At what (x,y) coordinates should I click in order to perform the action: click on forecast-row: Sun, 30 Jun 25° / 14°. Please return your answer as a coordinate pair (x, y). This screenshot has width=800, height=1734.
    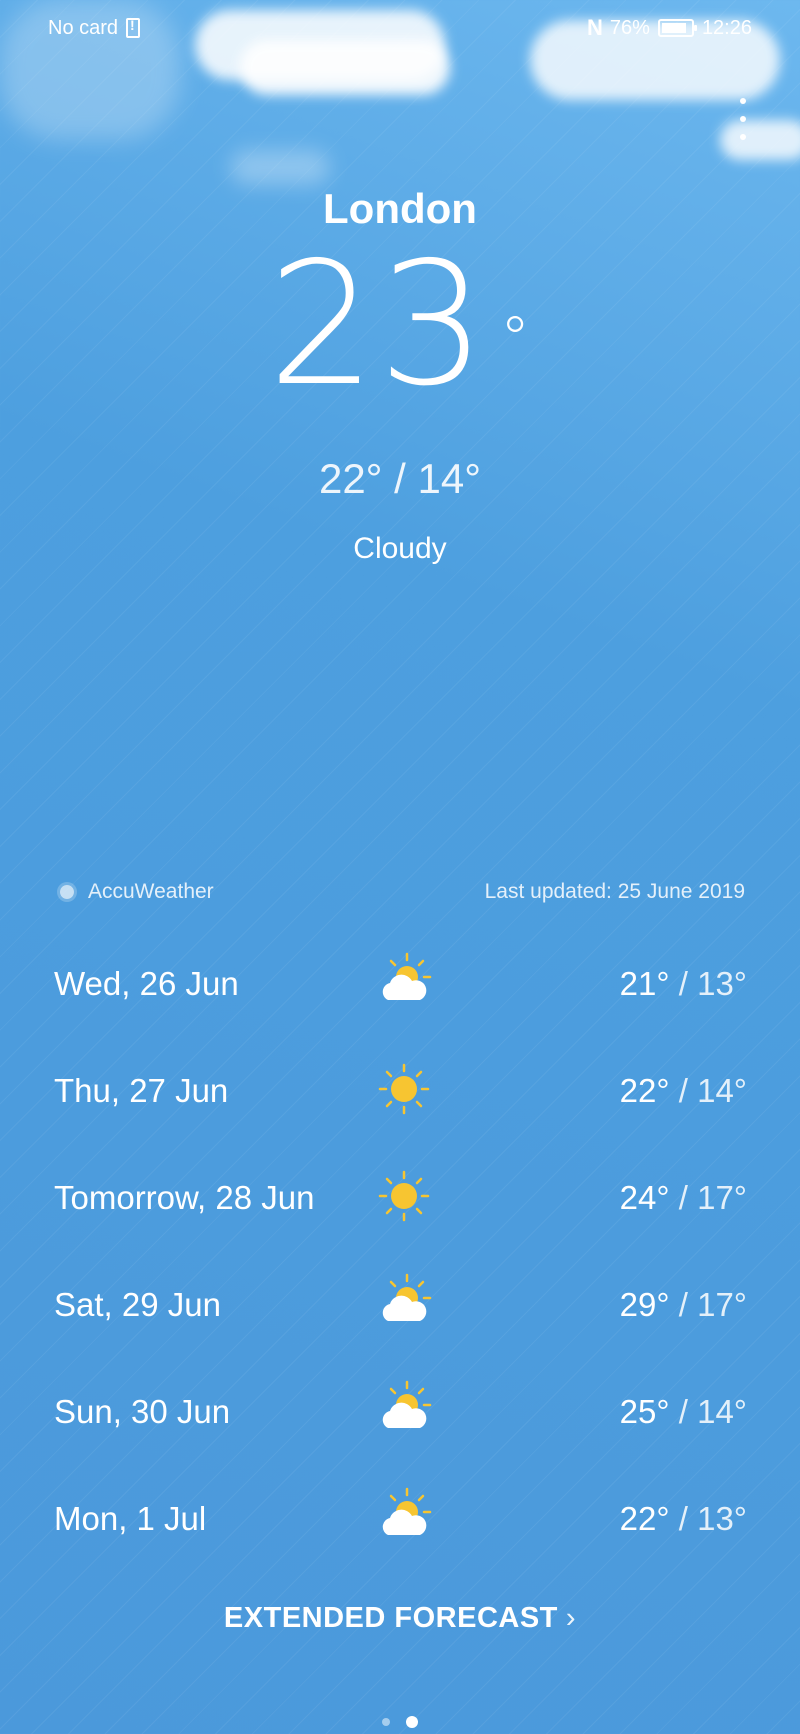
    Looking at the image, I should click on (400, 1411).